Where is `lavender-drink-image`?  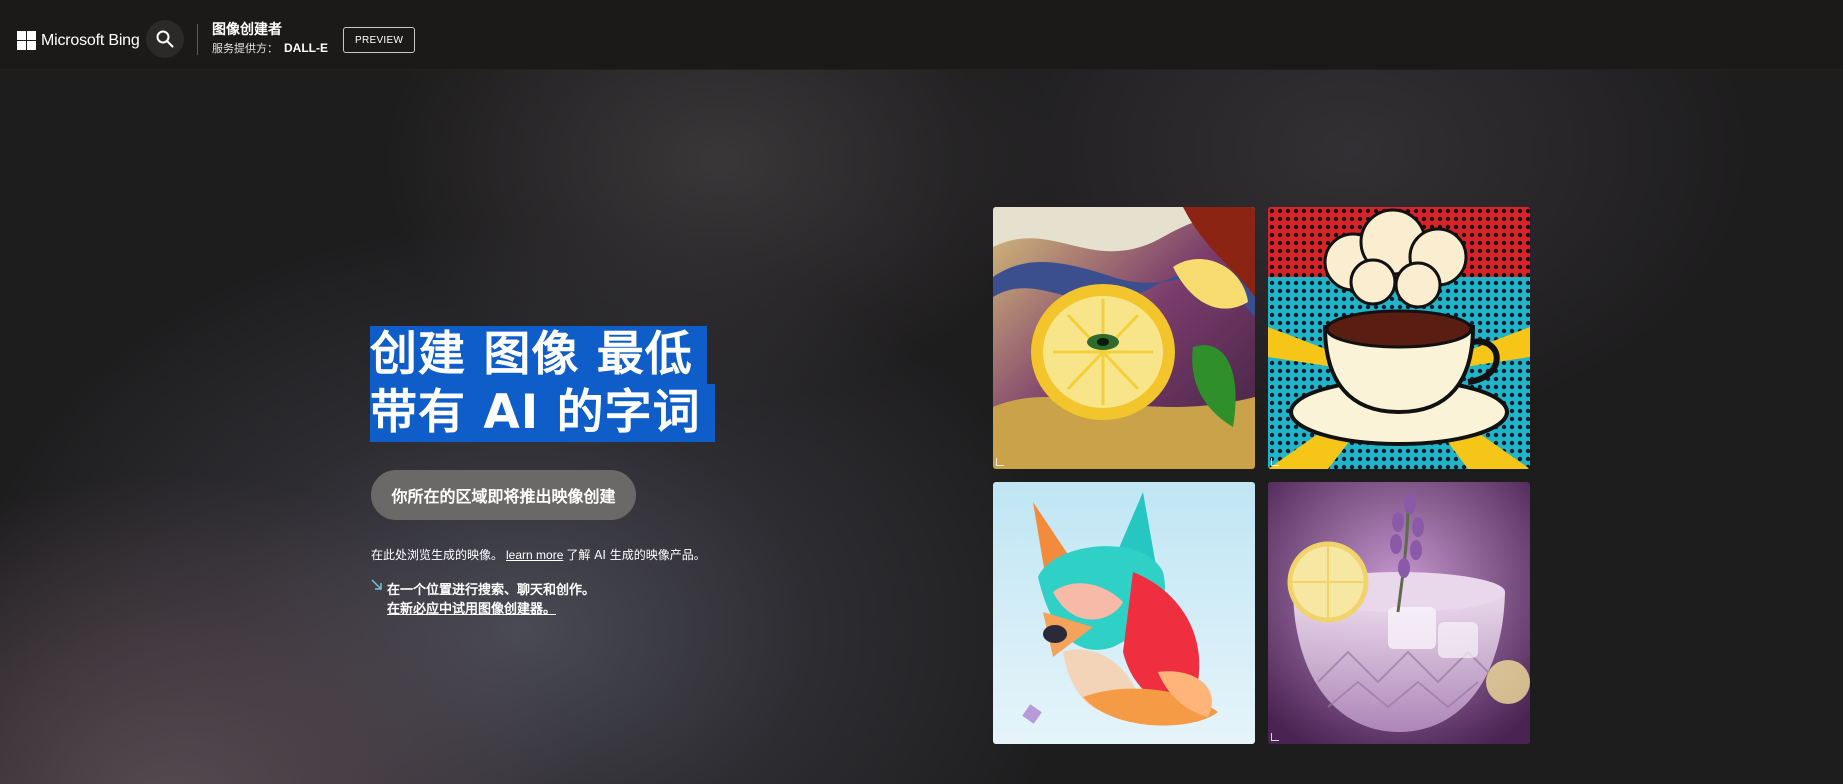 lavender-drink-image is located at coordinates (1399, 613).